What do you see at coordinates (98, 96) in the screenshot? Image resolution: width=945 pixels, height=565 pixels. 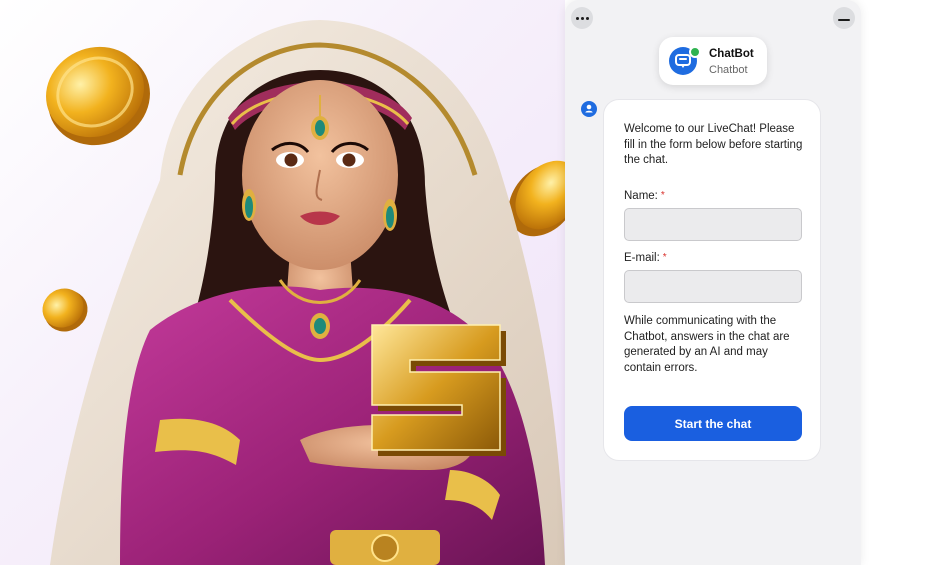 I see `coin-top-left` at bounding box center [98, 96].